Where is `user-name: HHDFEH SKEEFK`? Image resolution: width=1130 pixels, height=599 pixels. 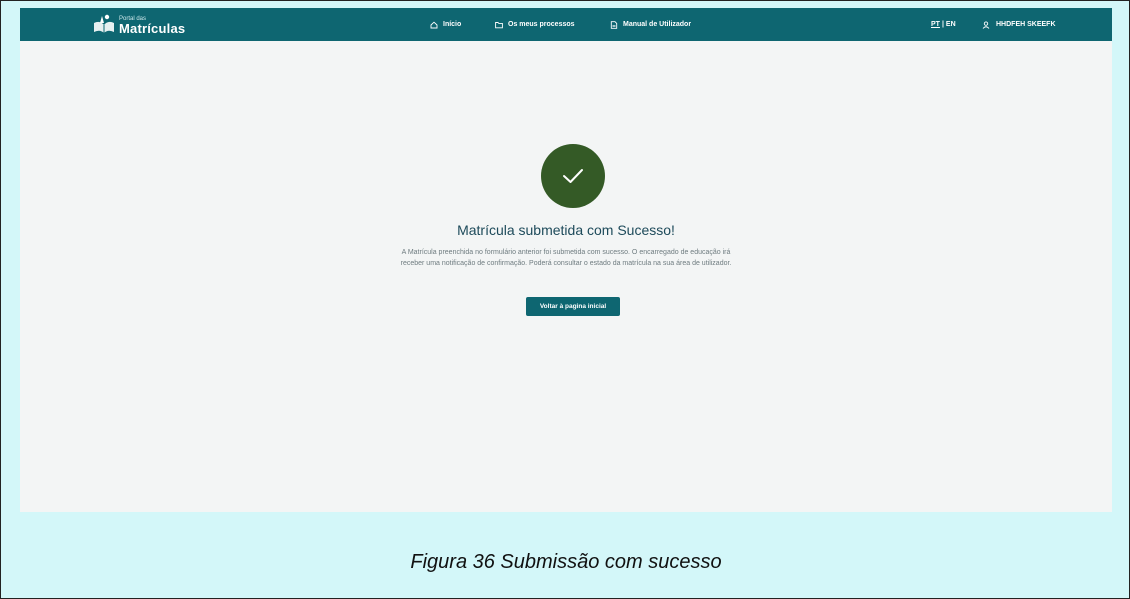
user-name: HHDFEH SKEEFK is located at coordinates (1026, 24).